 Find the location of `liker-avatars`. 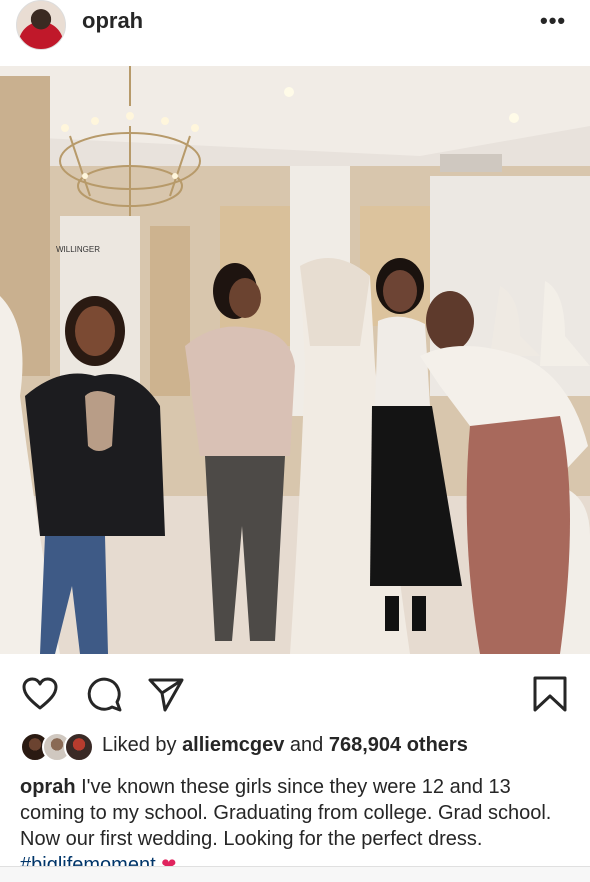

liker-avatars is located at coordinates (57, 747).